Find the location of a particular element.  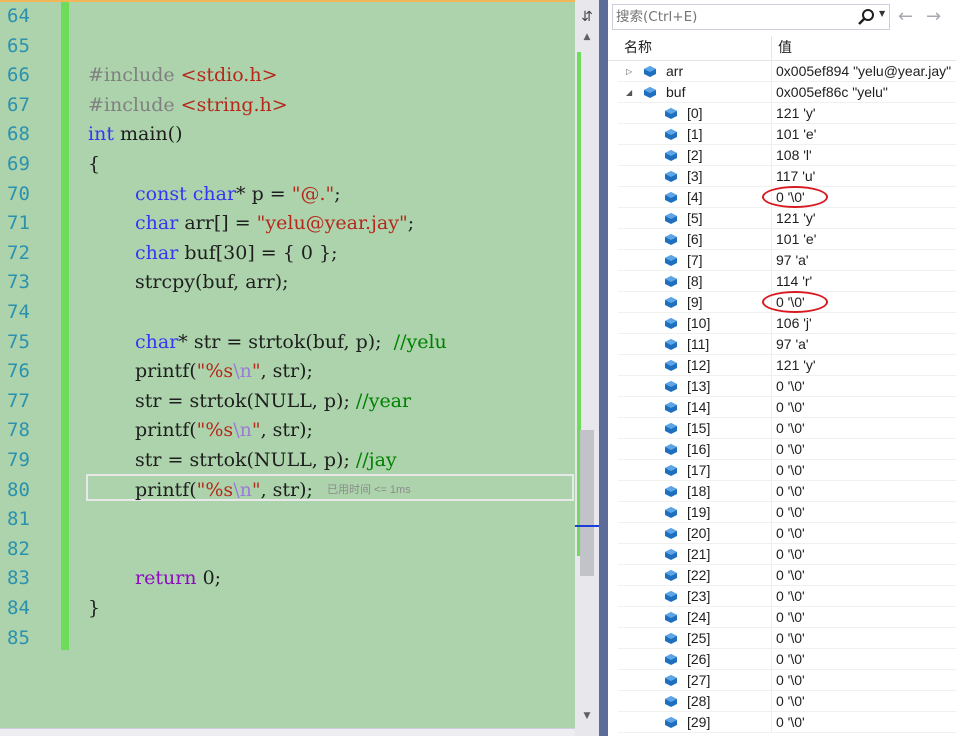

expand-arrow-icon: ▷ is located at coordinates (629, 71).